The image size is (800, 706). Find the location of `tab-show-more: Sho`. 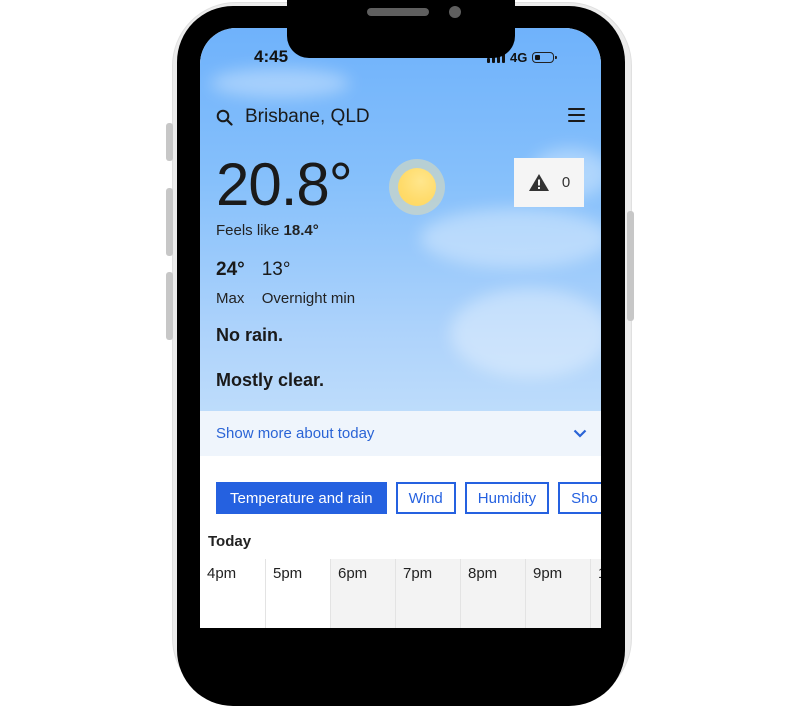

tab-show-more: Sho is located at coordinates (579, 498).